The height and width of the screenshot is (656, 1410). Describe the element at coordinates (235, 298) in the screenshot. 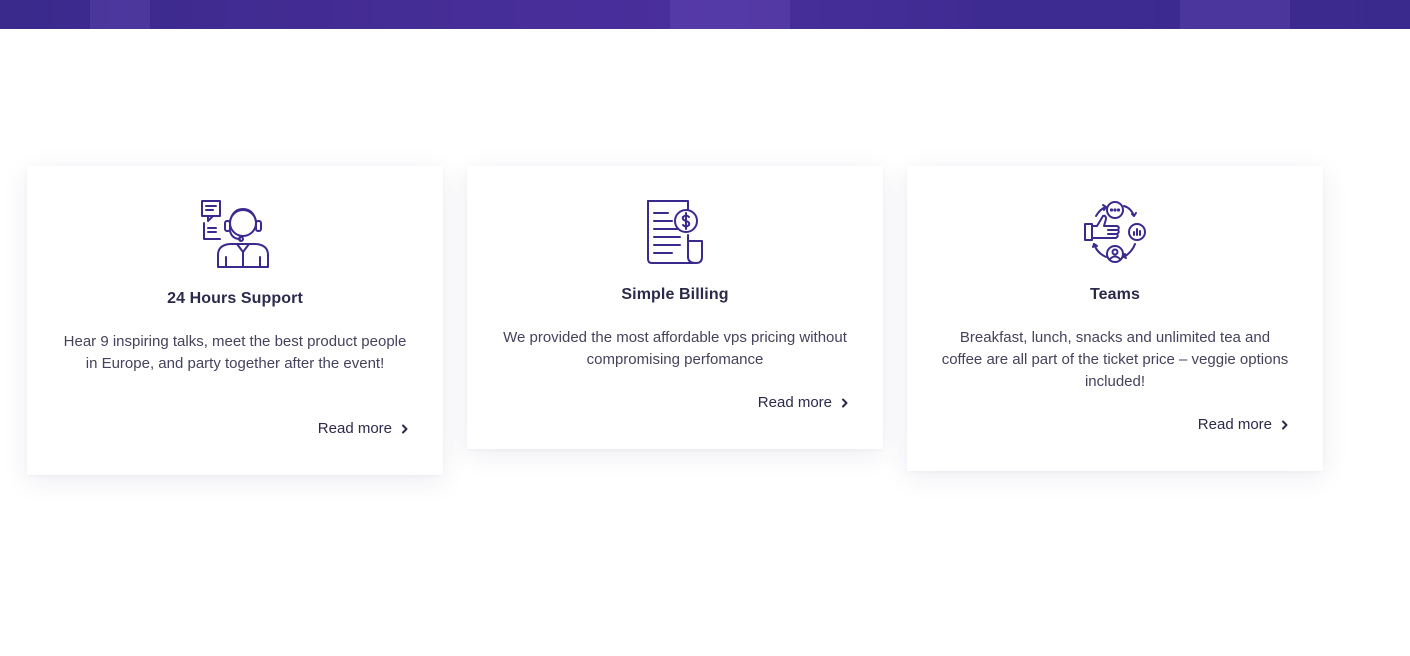

I see `card-title: 24 Hours Support` at that location.